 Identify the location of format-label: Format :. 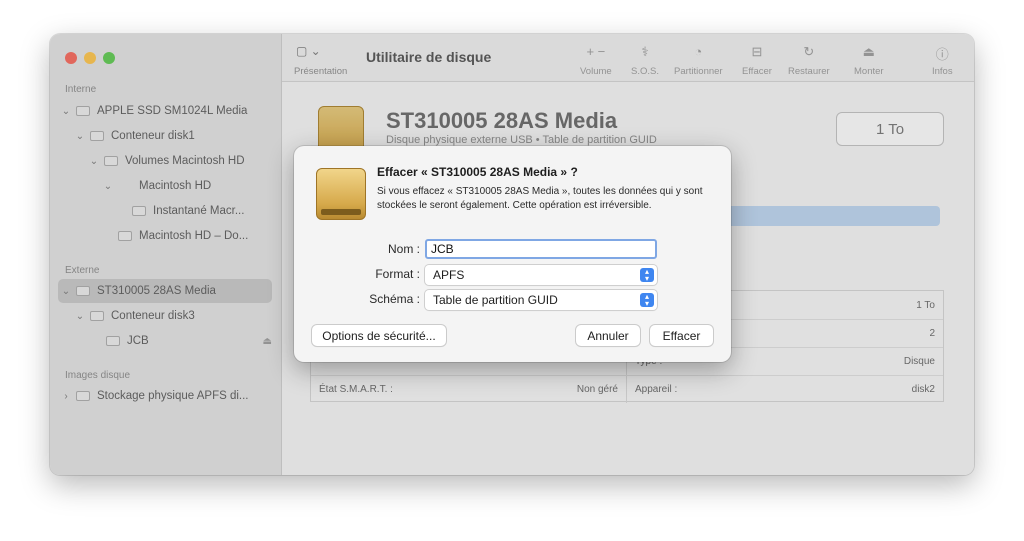
(397, 274).